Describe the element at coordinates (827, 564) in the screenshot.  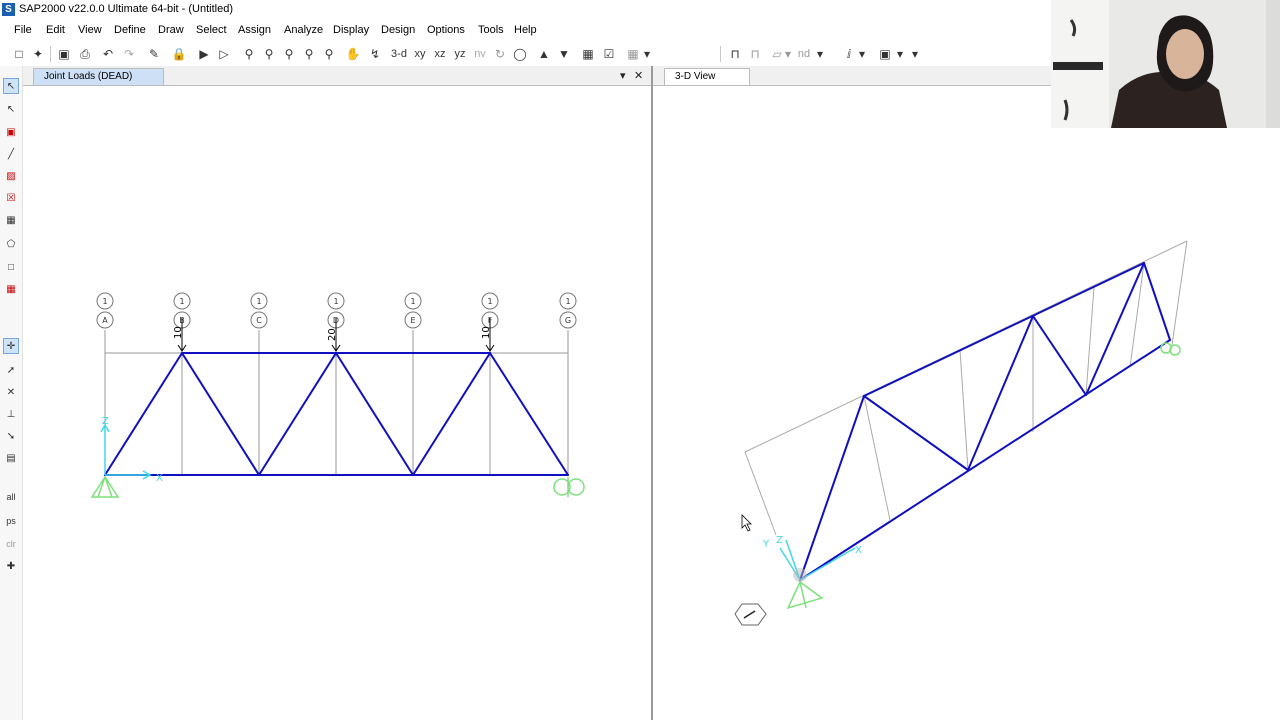
I see `x-axis-3d-arrow` at that location.